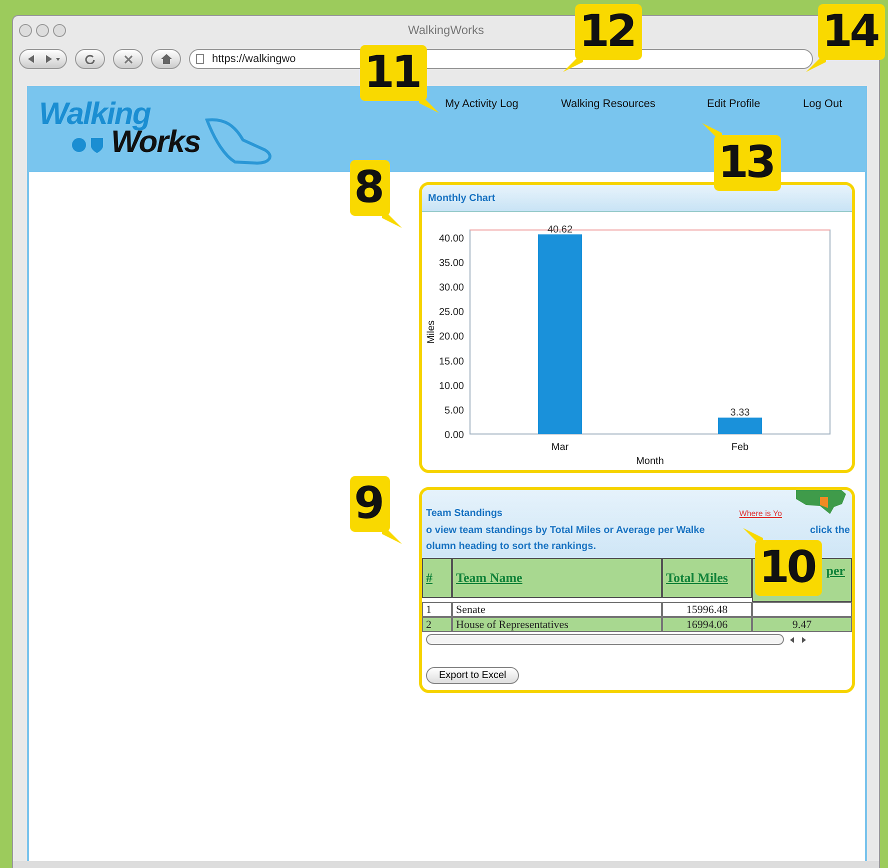 The image size is (888, 868). I want to click on stop-button, so click(128, 59).